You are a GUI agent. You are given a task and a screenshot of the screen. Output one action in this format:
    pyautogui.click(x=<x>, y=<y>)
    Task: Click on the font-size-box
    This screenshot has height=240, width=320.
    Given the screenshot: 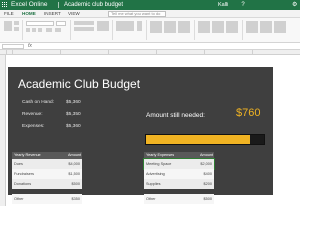 What is the action you would take?
    pyautogui.click(x=61, y=23)
    